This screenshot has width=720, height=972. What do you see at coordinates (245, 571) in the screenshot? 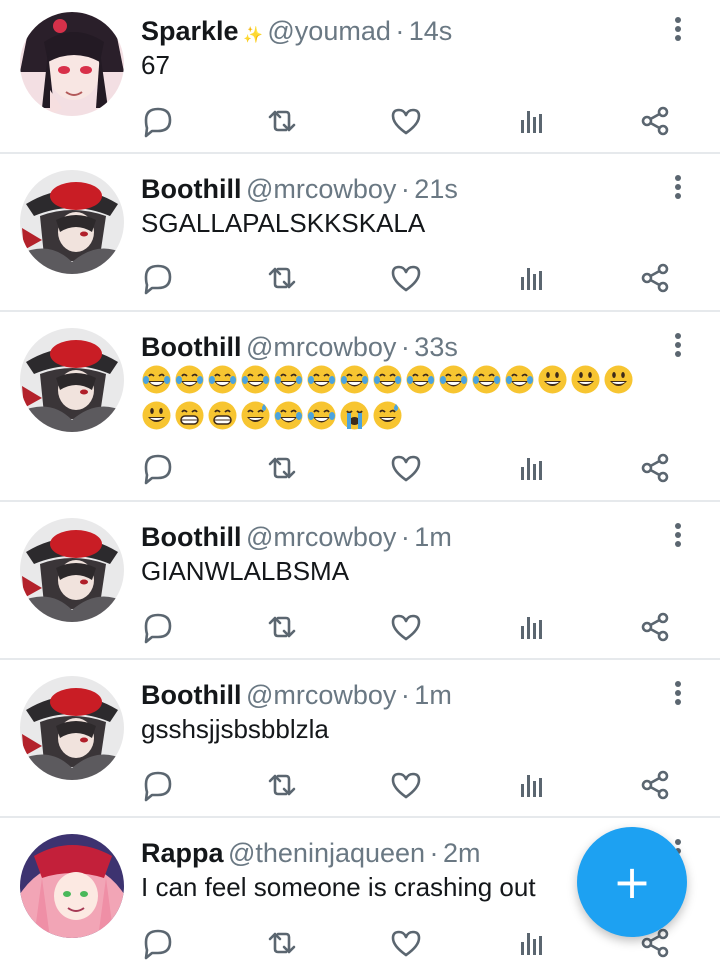
I see `tweet-text: GIANWLALBSMA` at bounding box center [245, 571].